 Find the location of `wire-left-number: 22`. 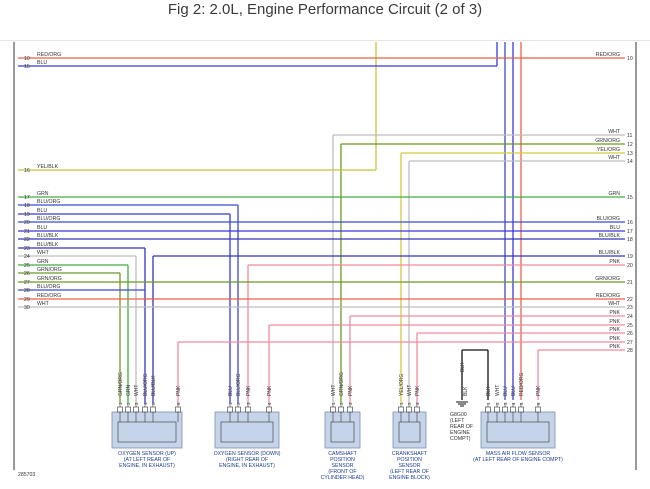

wire-left-number: 22 is located at coordinates (27, 240).